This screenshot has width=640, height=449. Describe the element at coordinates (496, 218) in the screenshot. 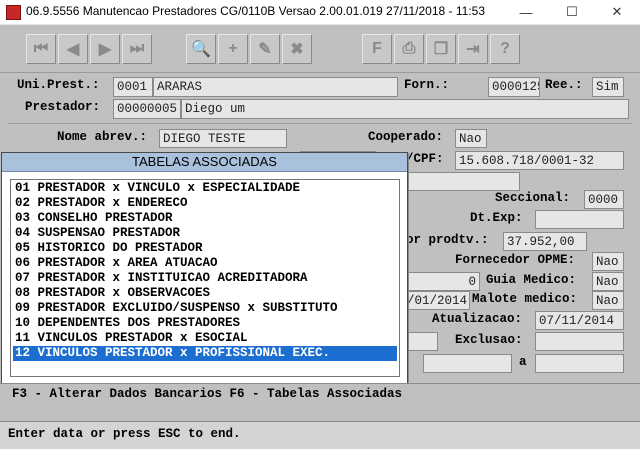

I see `dtexp-label: Dt.Exp:` at that location.